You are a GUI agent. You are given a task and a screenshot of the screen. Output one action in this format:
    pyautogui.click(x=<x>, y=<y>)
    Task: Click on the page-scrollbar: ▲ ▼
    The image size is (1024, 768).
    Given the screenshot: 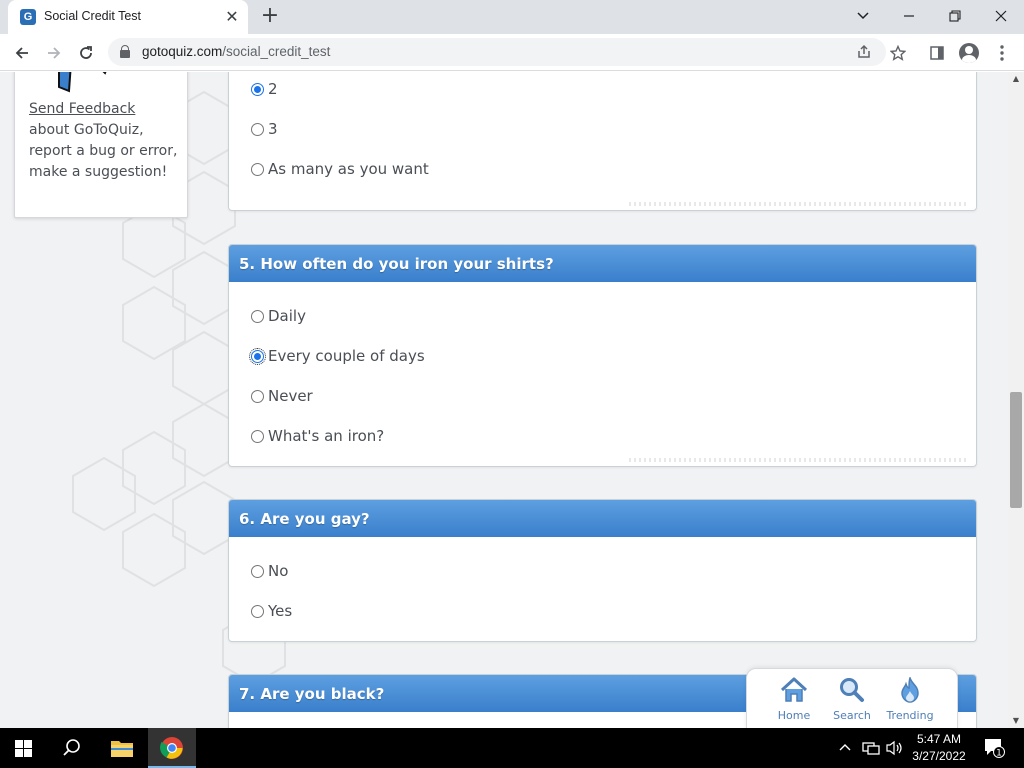 What is the action you would take?
    pyautogui.click(x=1016, y=400)
    